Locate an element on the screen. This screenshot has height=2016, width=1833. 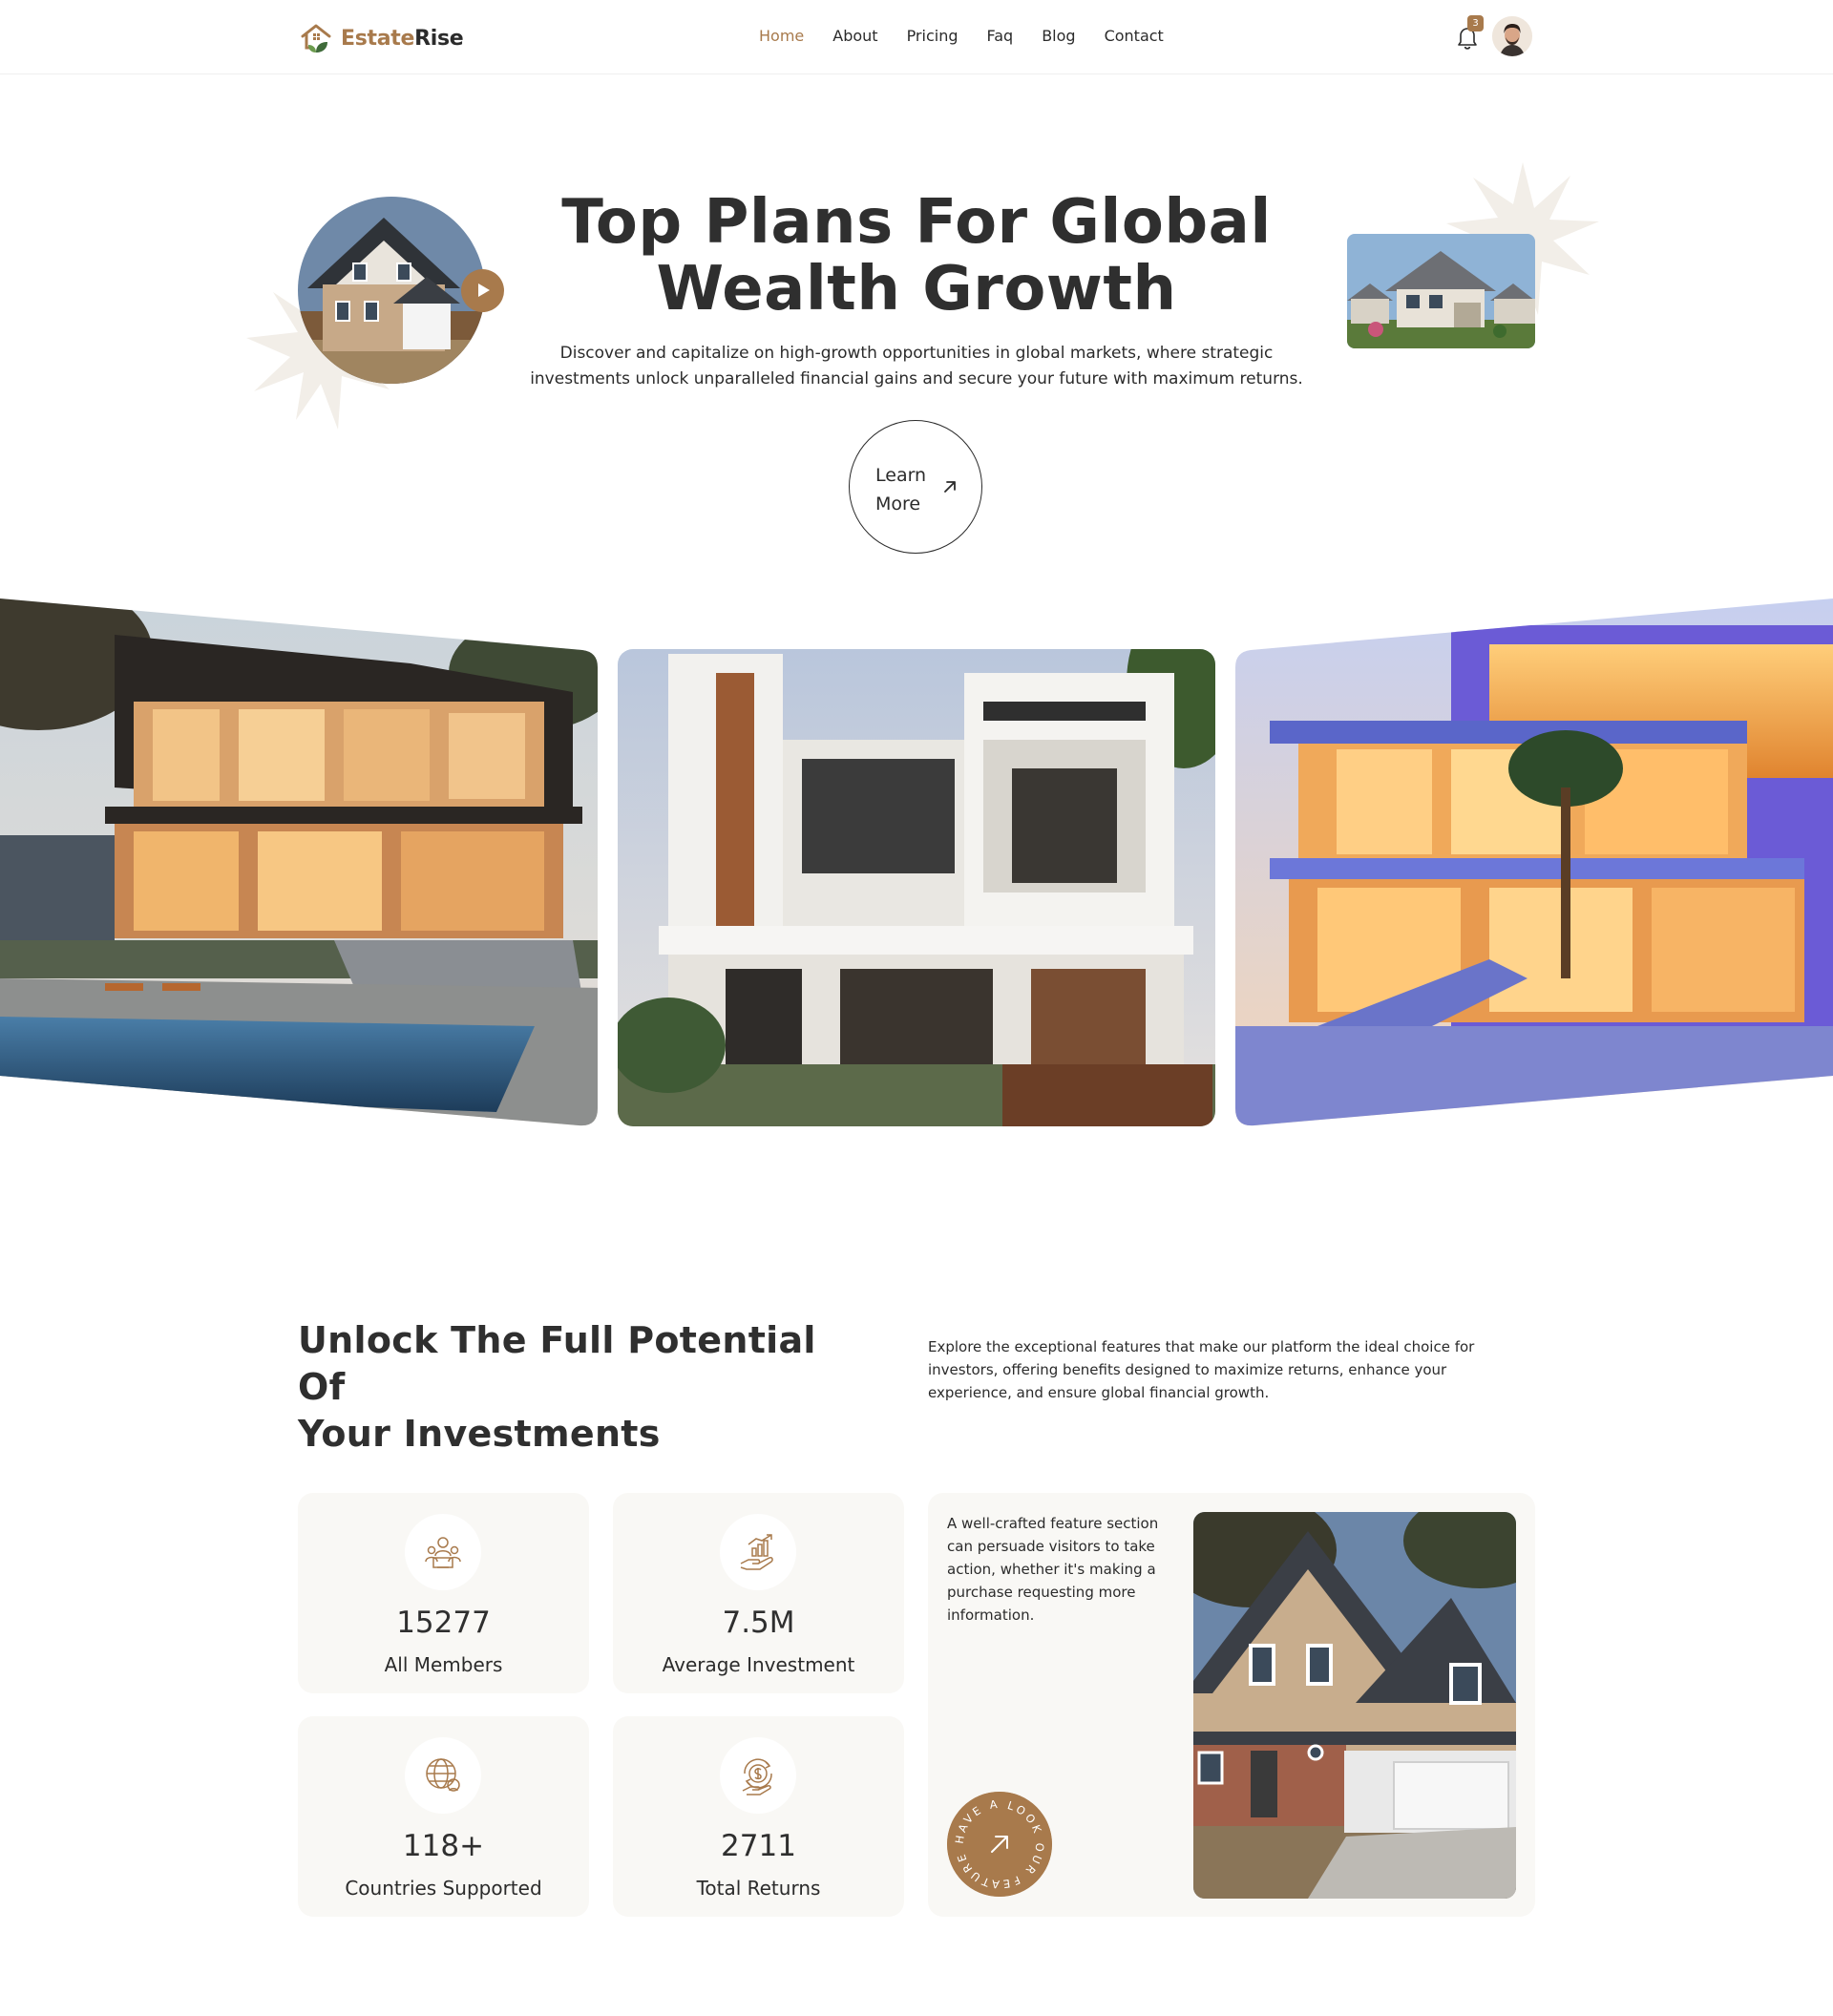
nav-pricing: Pricing is located at coordinates (933, 36).